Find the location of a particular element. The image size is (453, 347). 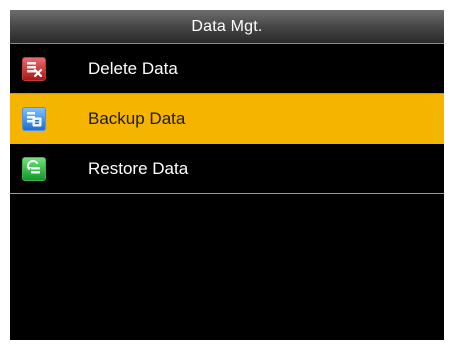

menu-item-restore-data: Restore Data is located at coordinates (227, 169).